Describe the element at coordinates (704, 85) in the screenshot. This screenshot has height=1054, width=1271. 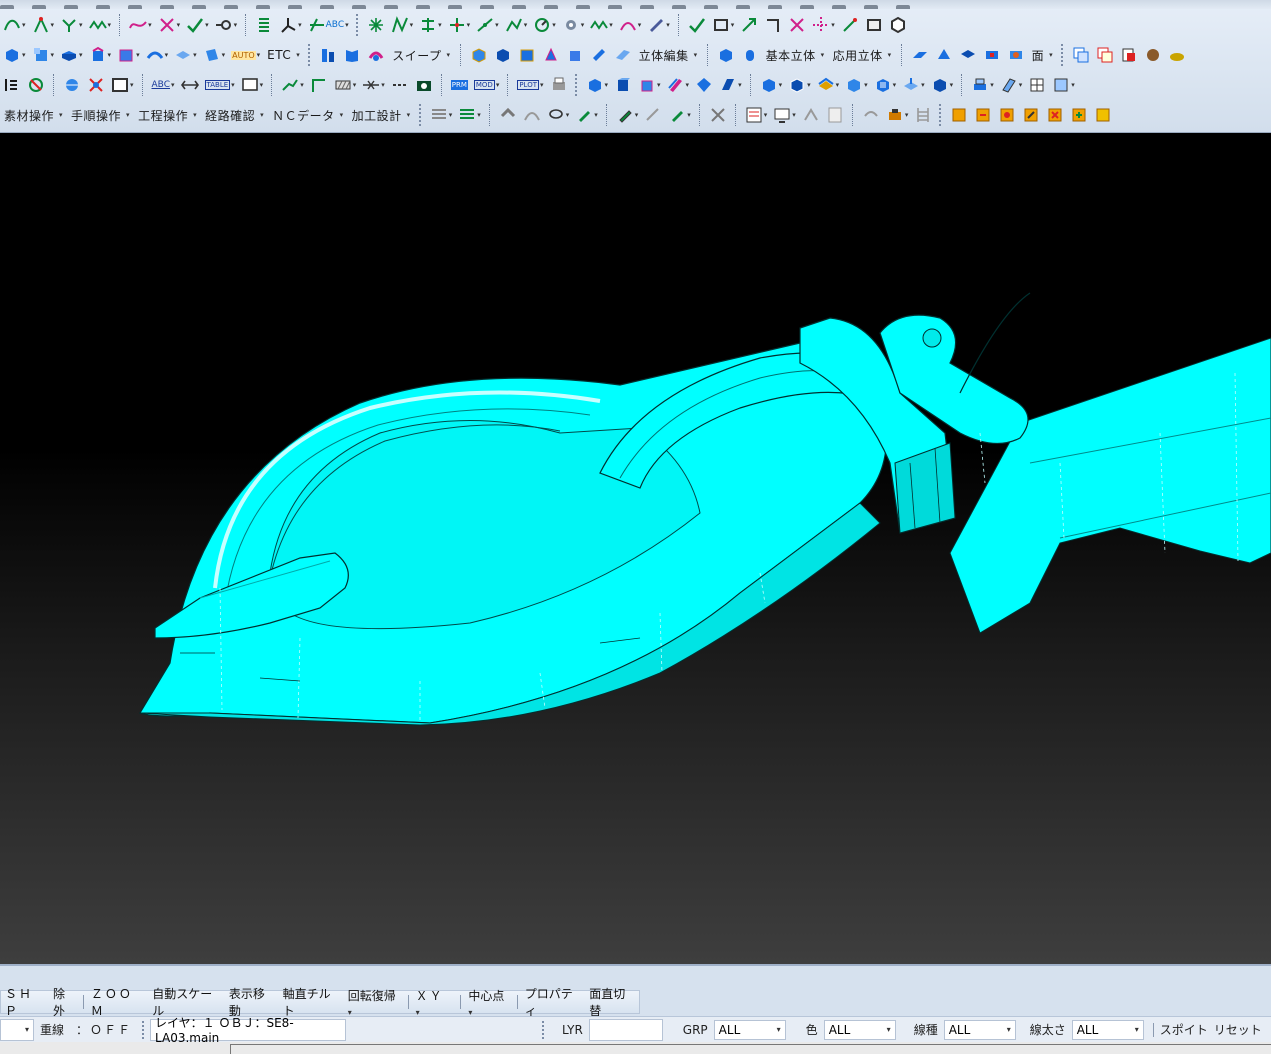
I see `diamond-icon` at that location.